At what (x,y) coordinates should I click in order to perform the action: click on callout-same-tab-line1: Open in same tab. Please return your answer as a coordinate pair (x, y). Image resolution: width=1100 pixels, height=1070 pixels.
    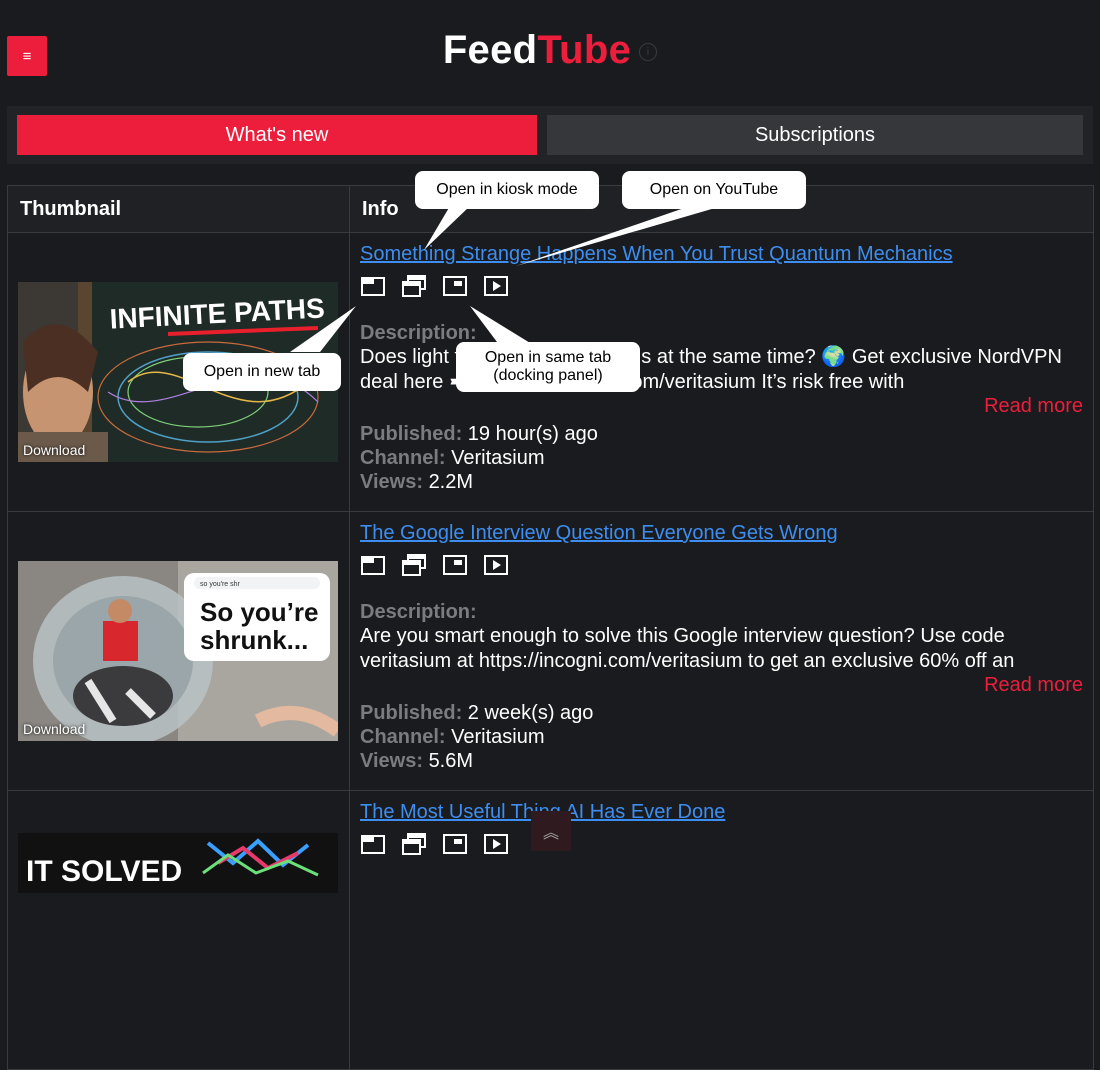
    Looking at the image, I should click on (548, 357).